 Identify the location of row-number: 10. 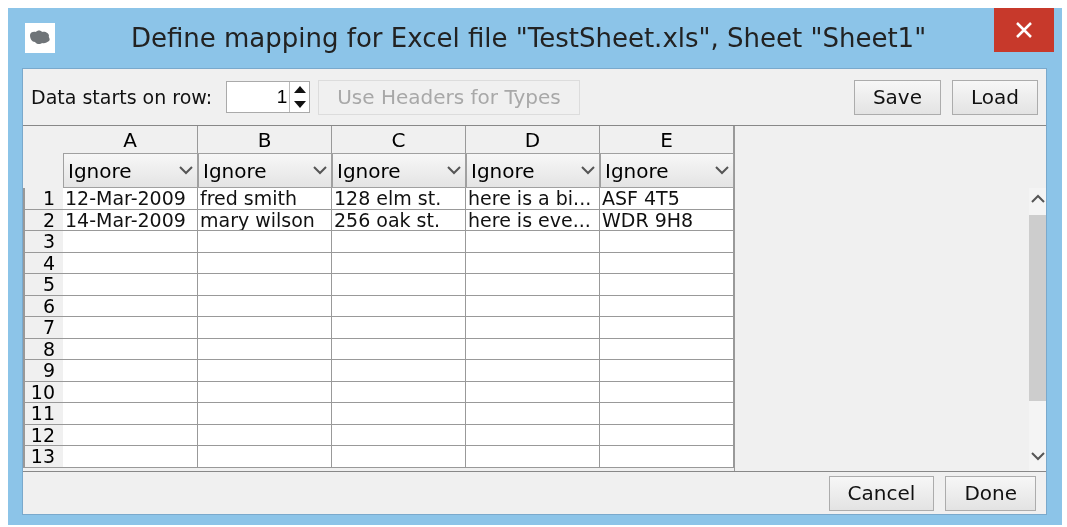
(43, 392).